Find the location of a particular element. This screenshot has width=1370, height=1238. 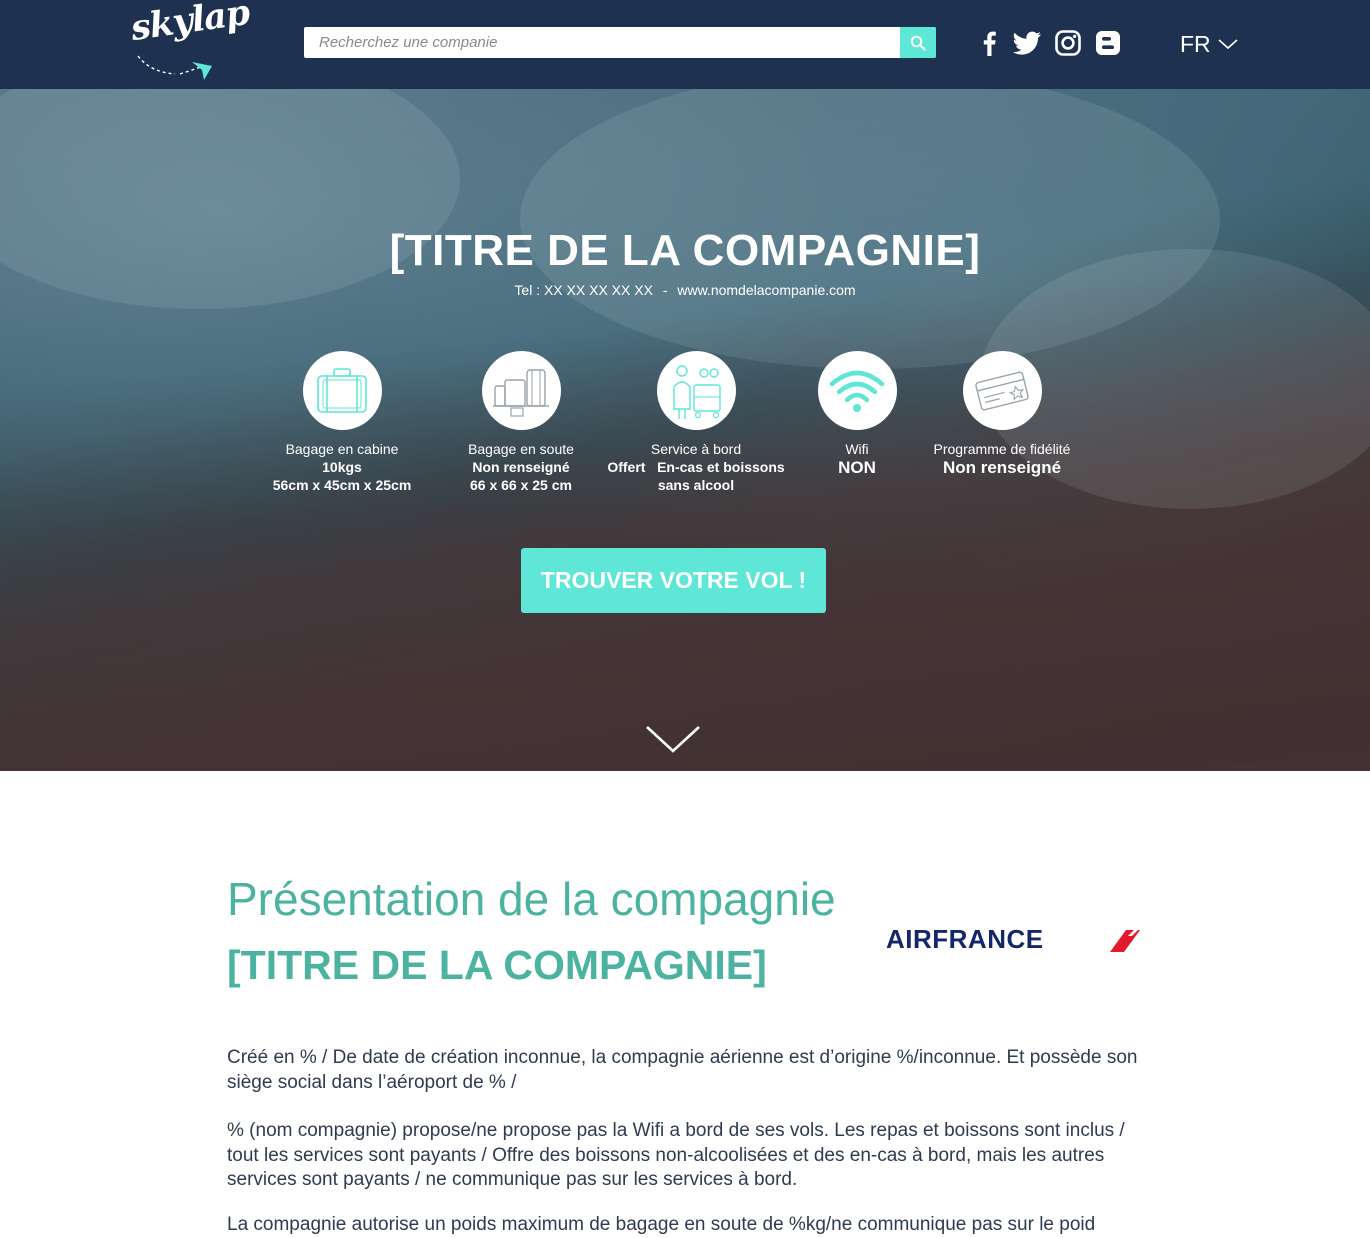

feature-value: sans alcool is located at coordinates (696, 485).